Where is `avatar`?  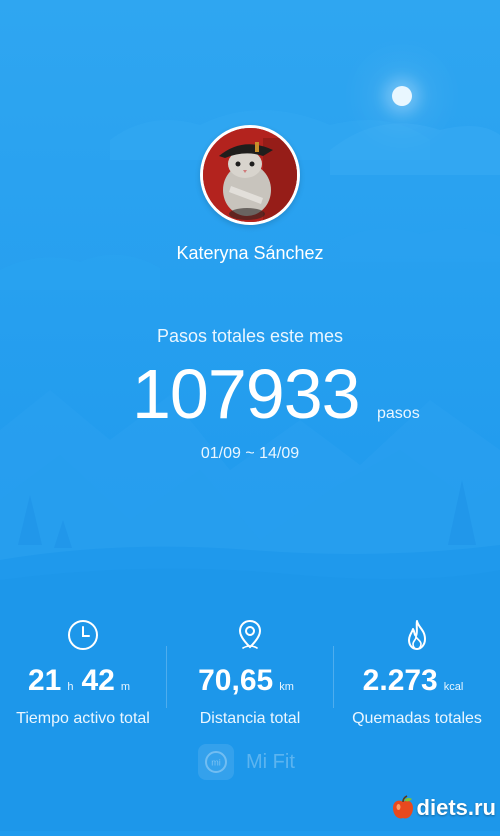 avatar is located at coordinates (250, 175).